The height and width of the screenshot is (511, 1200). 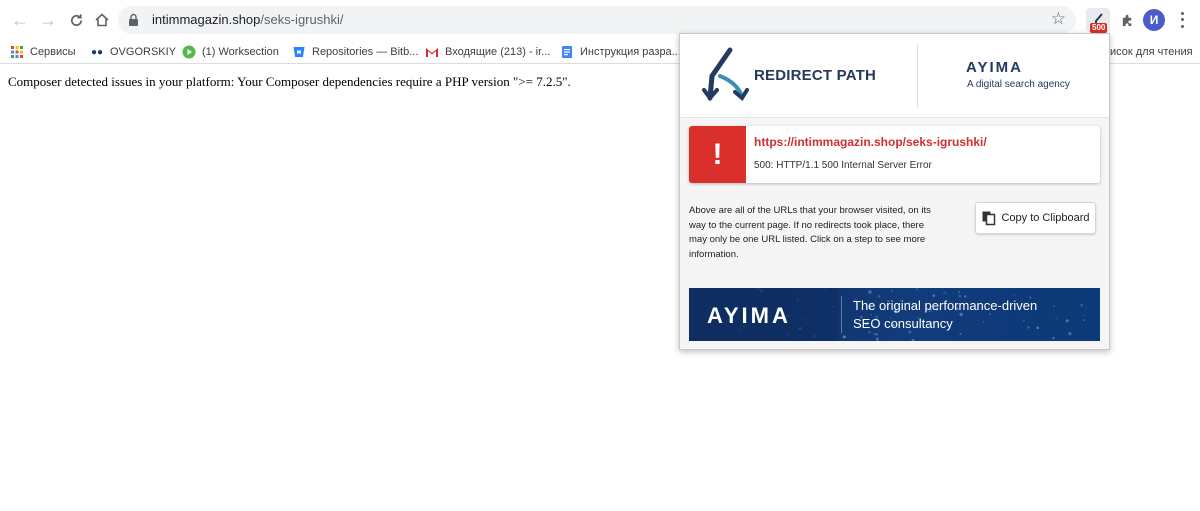 I want to click on url-text: intimmagazin.shop/seks-igrushki/, so click(x=247, y=19).